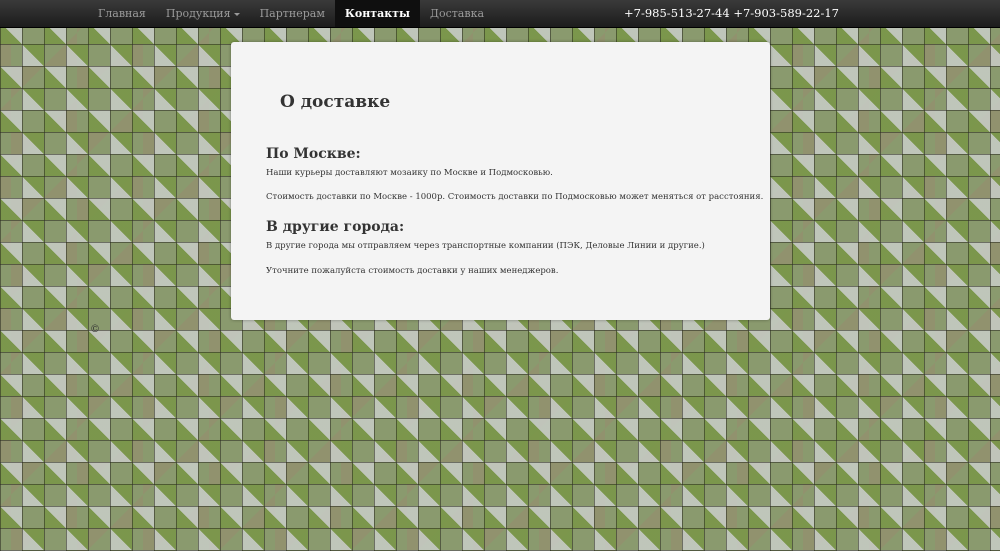 The height and width of the screenshot is (551, 1000). Describe the element at coordinates (313, 154) in the screenshot. I see `section-heading-moscow: По Москве:` at that location.